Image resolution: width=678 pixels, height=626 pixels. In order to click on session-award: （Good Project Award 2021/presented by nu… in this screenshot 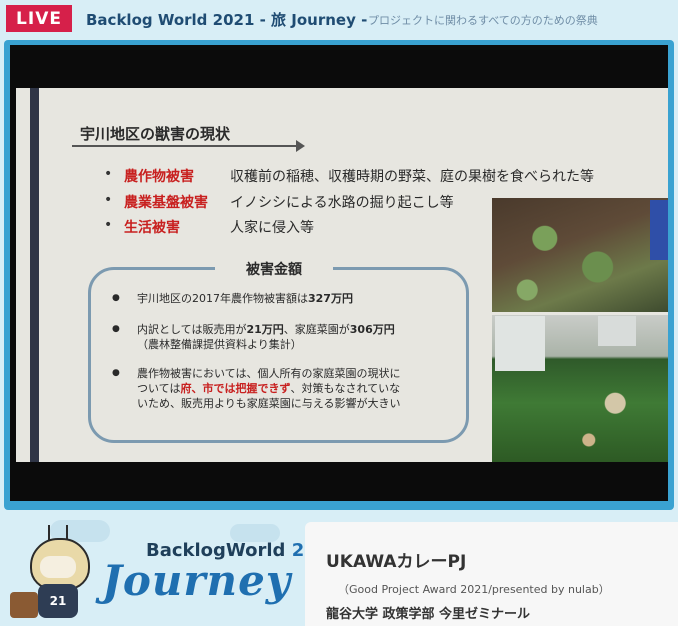, I will do `click(474, 589)`.